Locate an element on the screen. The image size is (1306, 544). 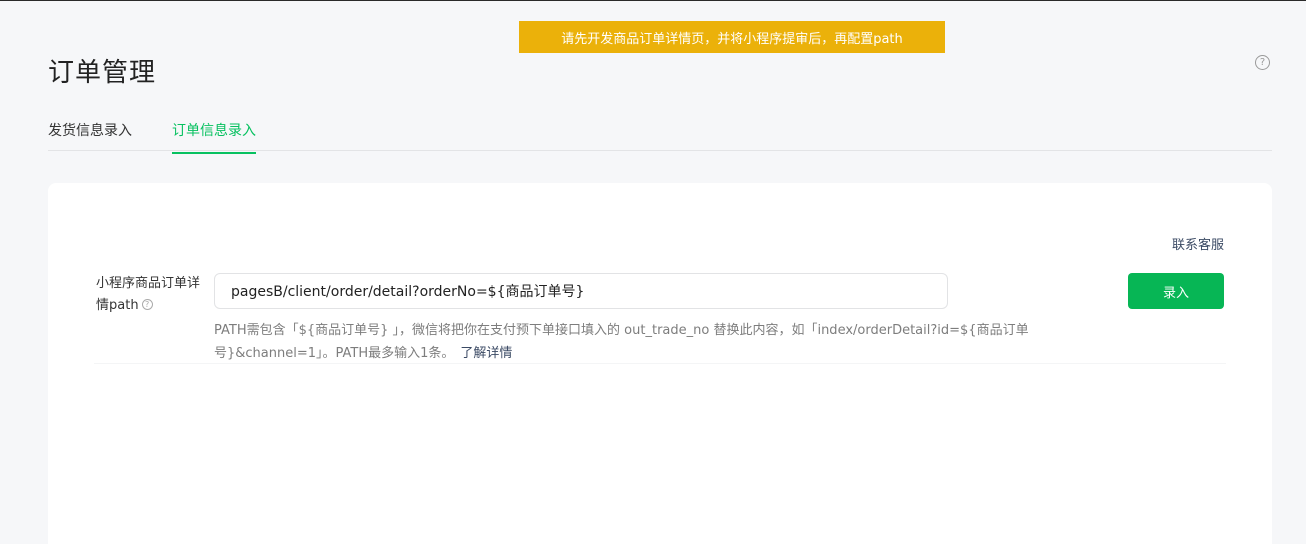
warning-banner-text: 请先开发商品订单详情页，并将小程序提审后，再配置path is located at coordinates (732, 39).